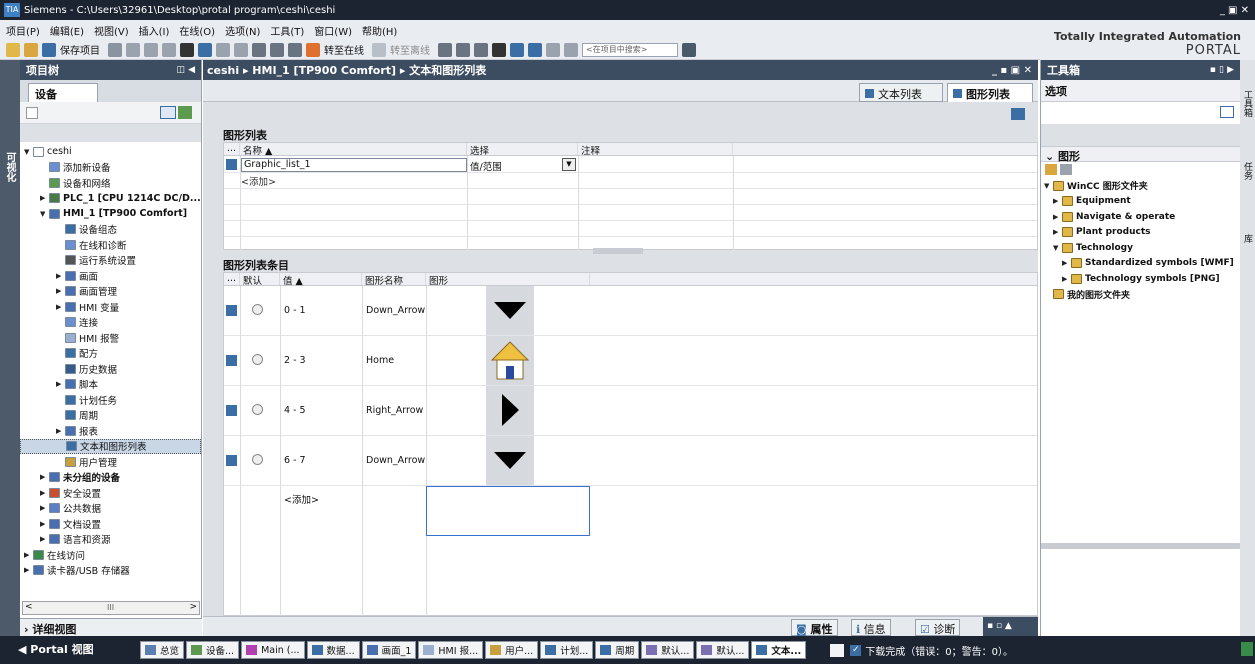  I want to click on scroll-right-icon: >, so click(193, 607).